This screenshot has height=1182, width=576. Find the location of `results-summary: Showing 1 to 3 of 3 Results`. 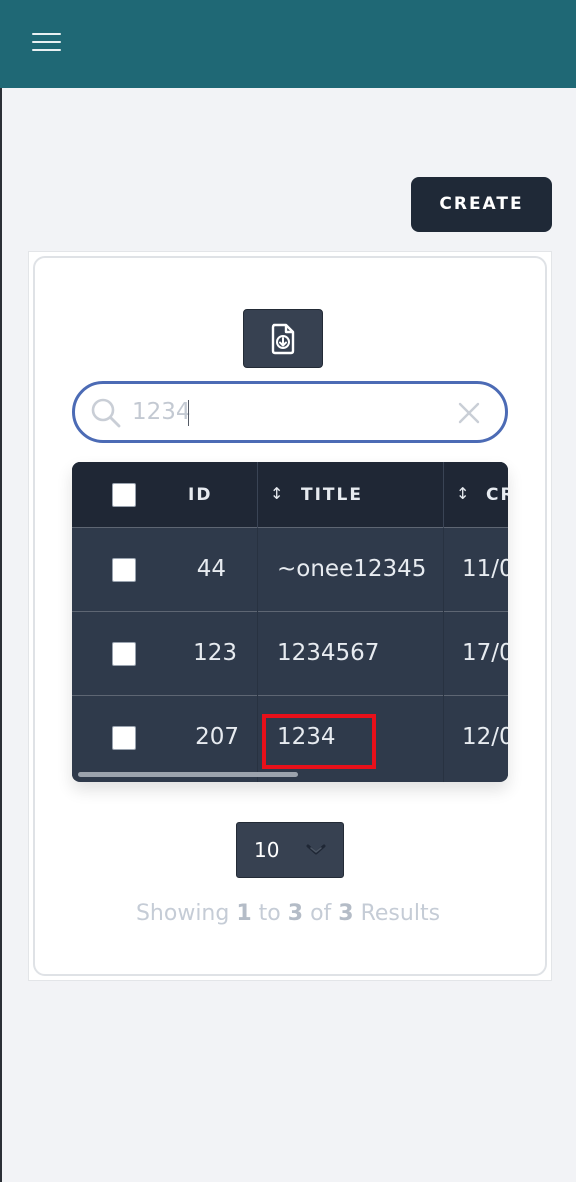

results-summary: Showing 1 to 3 of 3 Results is located at coordinates (288, 913).